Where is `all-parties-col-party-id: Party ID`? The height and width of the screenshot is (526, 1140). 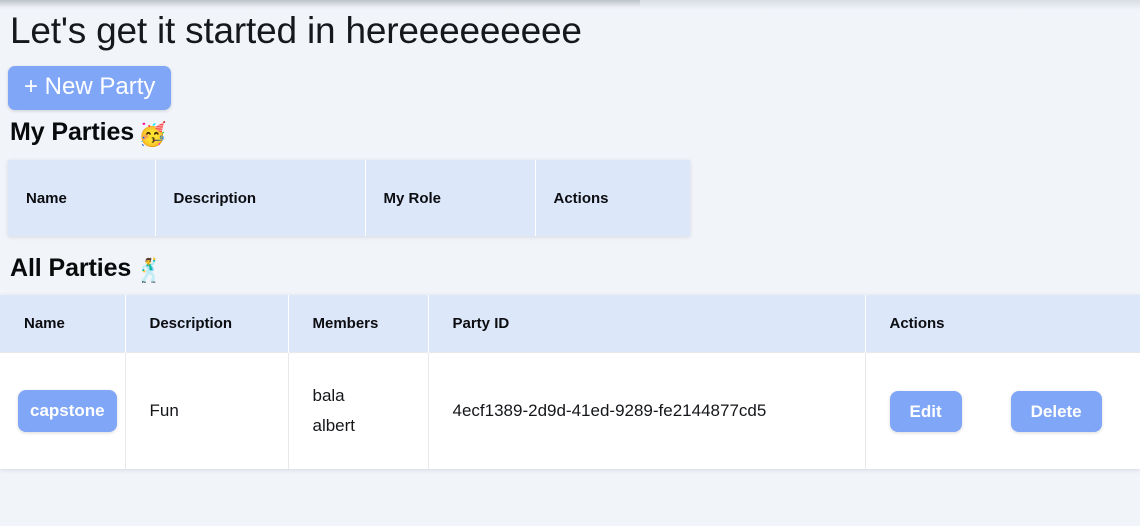 all-parties-col-party-id: Party ID is located at coordinates (647, 324).